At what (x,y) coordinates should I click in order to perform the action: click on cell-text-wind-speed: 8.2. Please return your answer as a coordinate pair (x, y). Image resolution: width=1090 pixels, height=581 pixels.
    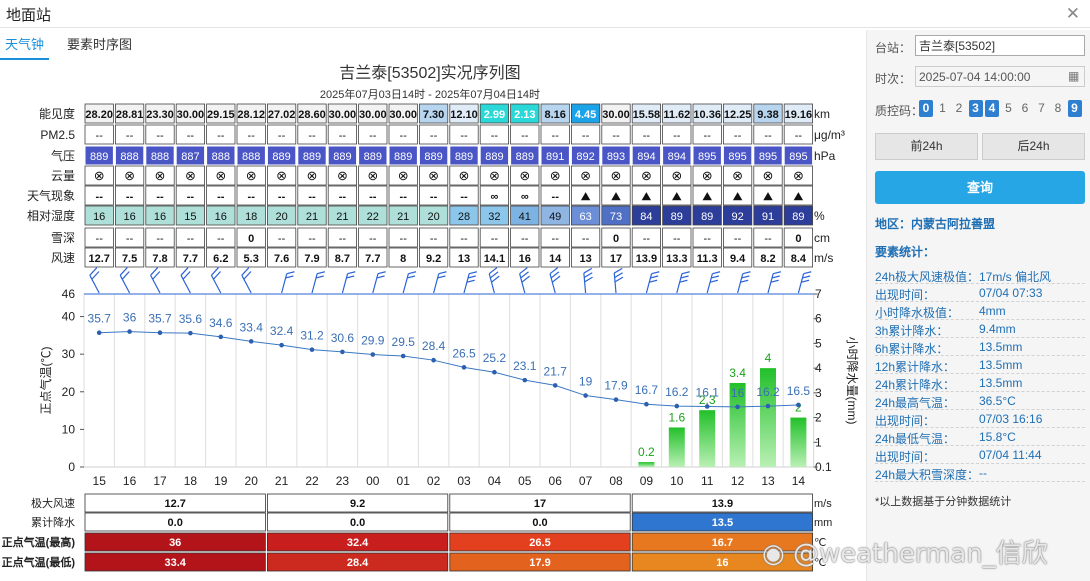
    Looking at the image, I should click on (767, 259).